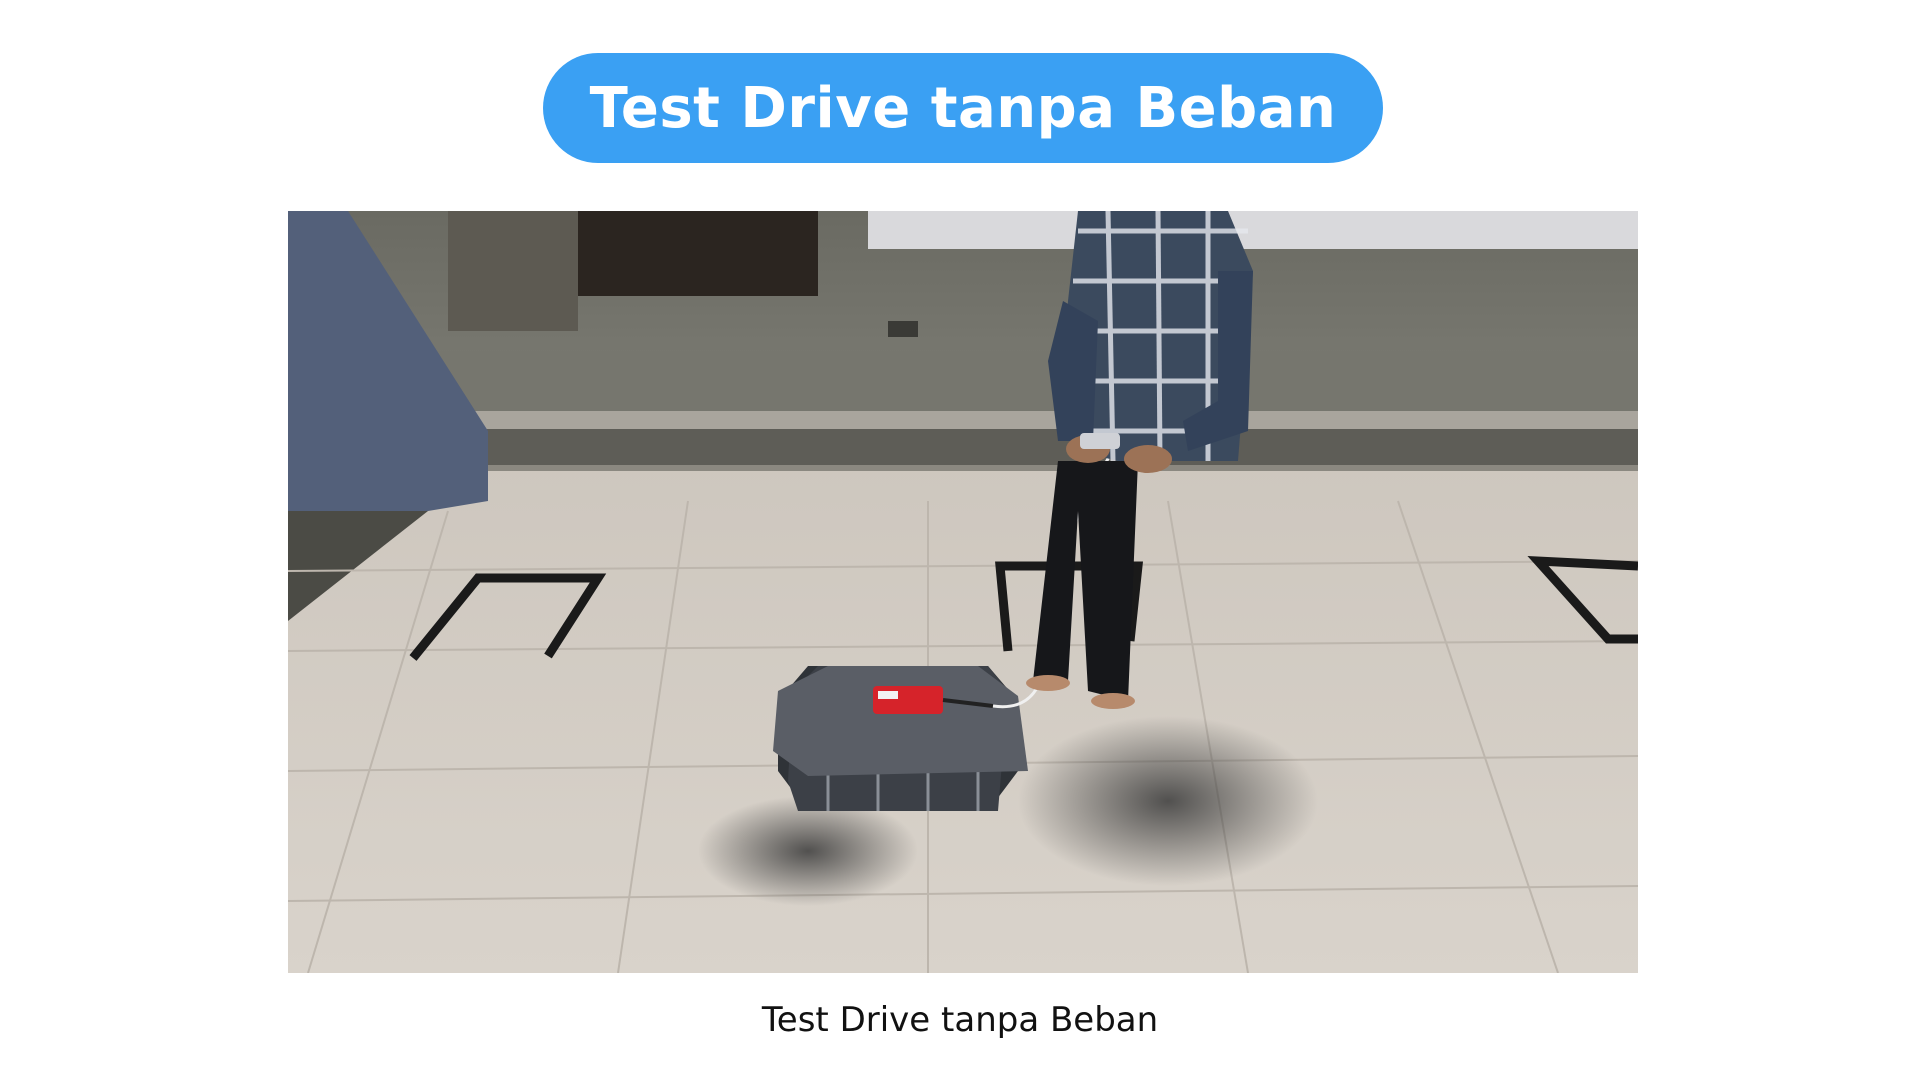 The image size is (1920, 1080). I want to click on image-caption: Test Drive tanpa Beban, so click(960, 1020).